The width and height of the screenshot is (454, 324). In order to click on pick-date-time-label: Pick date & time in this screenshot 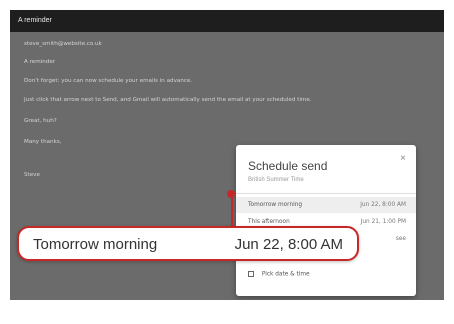, I will do `click(285, 274)`.